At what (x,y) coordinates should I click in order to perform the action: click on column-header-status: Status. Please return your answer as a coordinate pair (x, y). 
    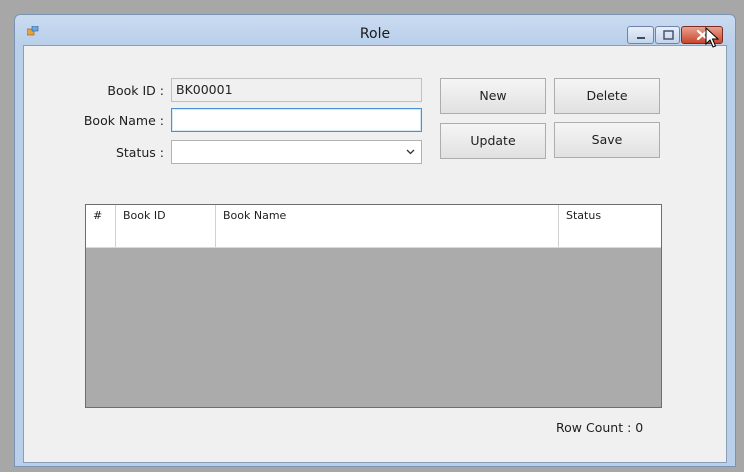
    Looking at the image, I should click on (610, 215).